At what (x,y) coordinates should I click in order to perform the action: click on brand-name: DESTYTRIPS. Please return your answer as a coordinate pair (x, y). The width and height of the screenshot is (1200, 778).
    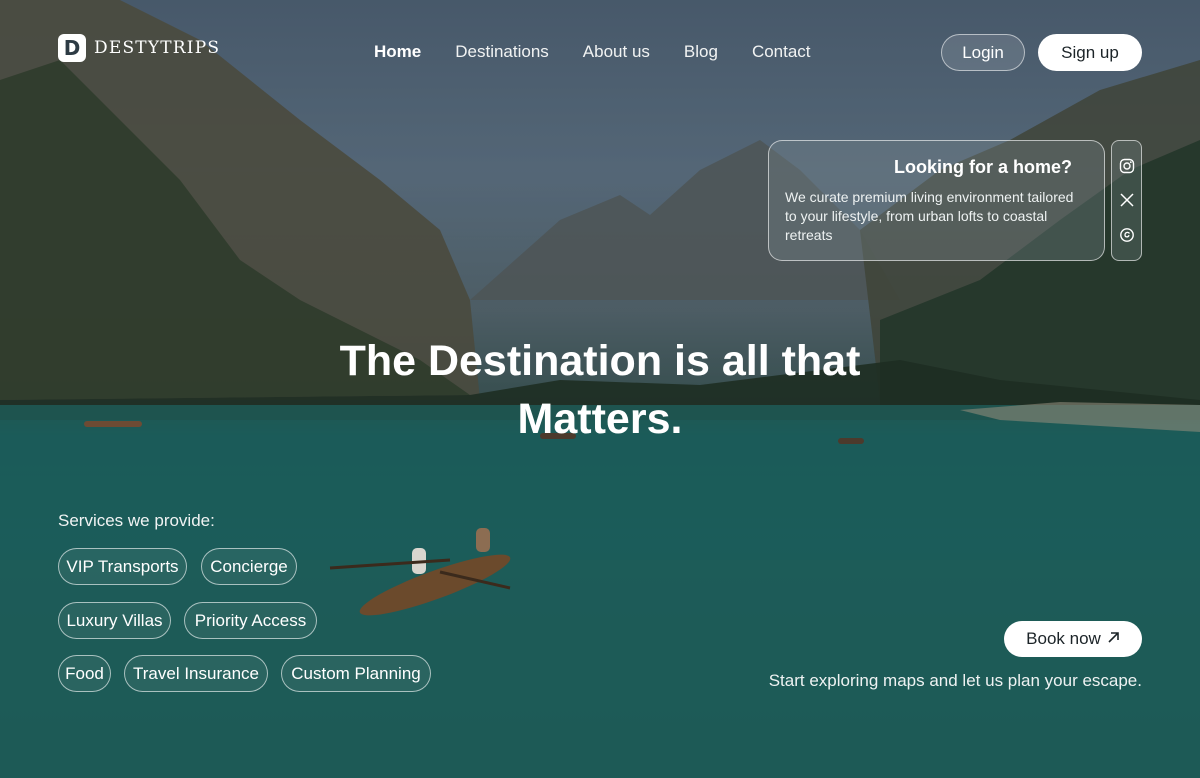
    Looking at the image, I should click on (157, 48).